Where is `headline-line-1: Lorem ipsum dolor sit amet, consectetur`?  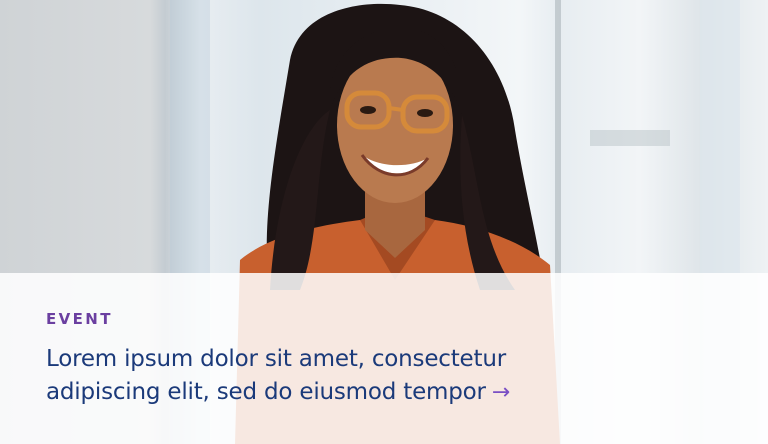 headline-line-1: Lorem ipsum dolor sit amet, consectetur is located at coordinates (276, 359).